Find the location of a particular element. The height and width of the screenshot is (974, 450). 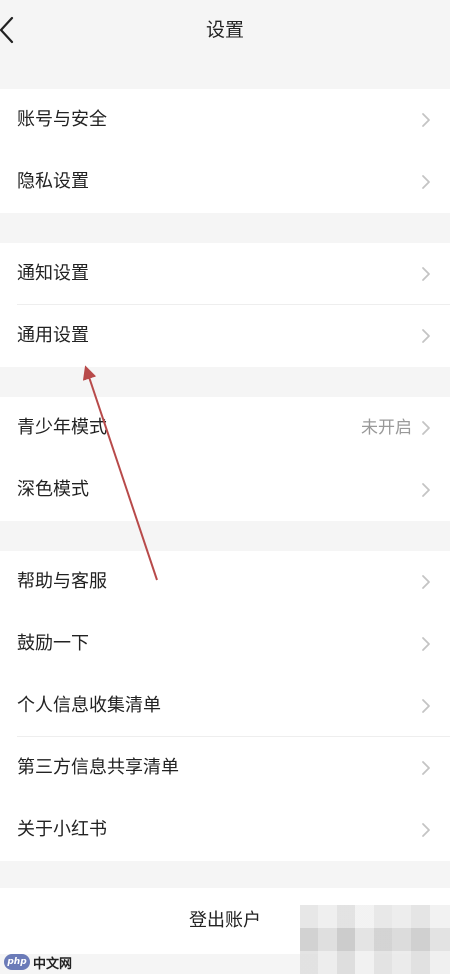

row-dark-mode: 深色模式 is located at coordinates (225, 490).